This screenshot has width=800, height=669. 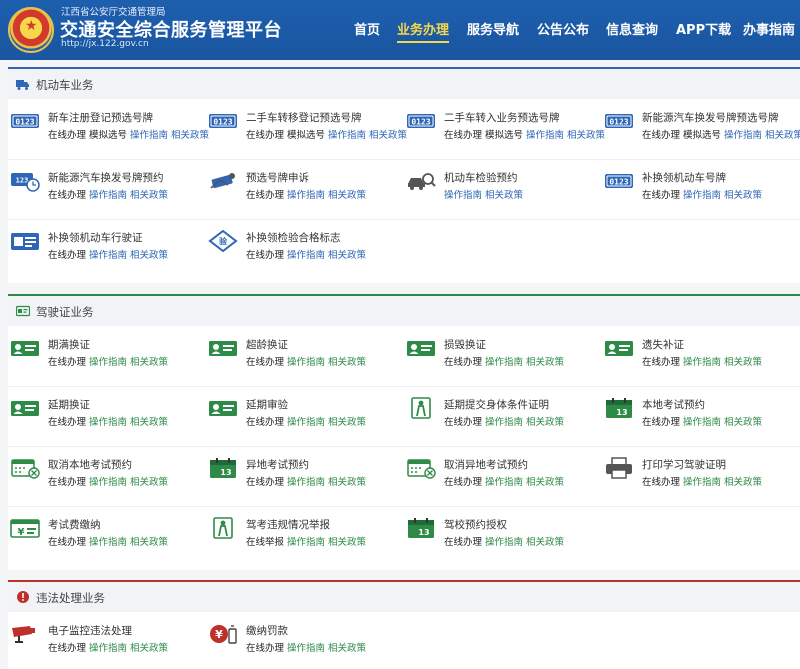 What do you see at coordinates (703, 28) in the screenshot?
I see `nav-app-download: APP下载` at bounding box center [703, 28].